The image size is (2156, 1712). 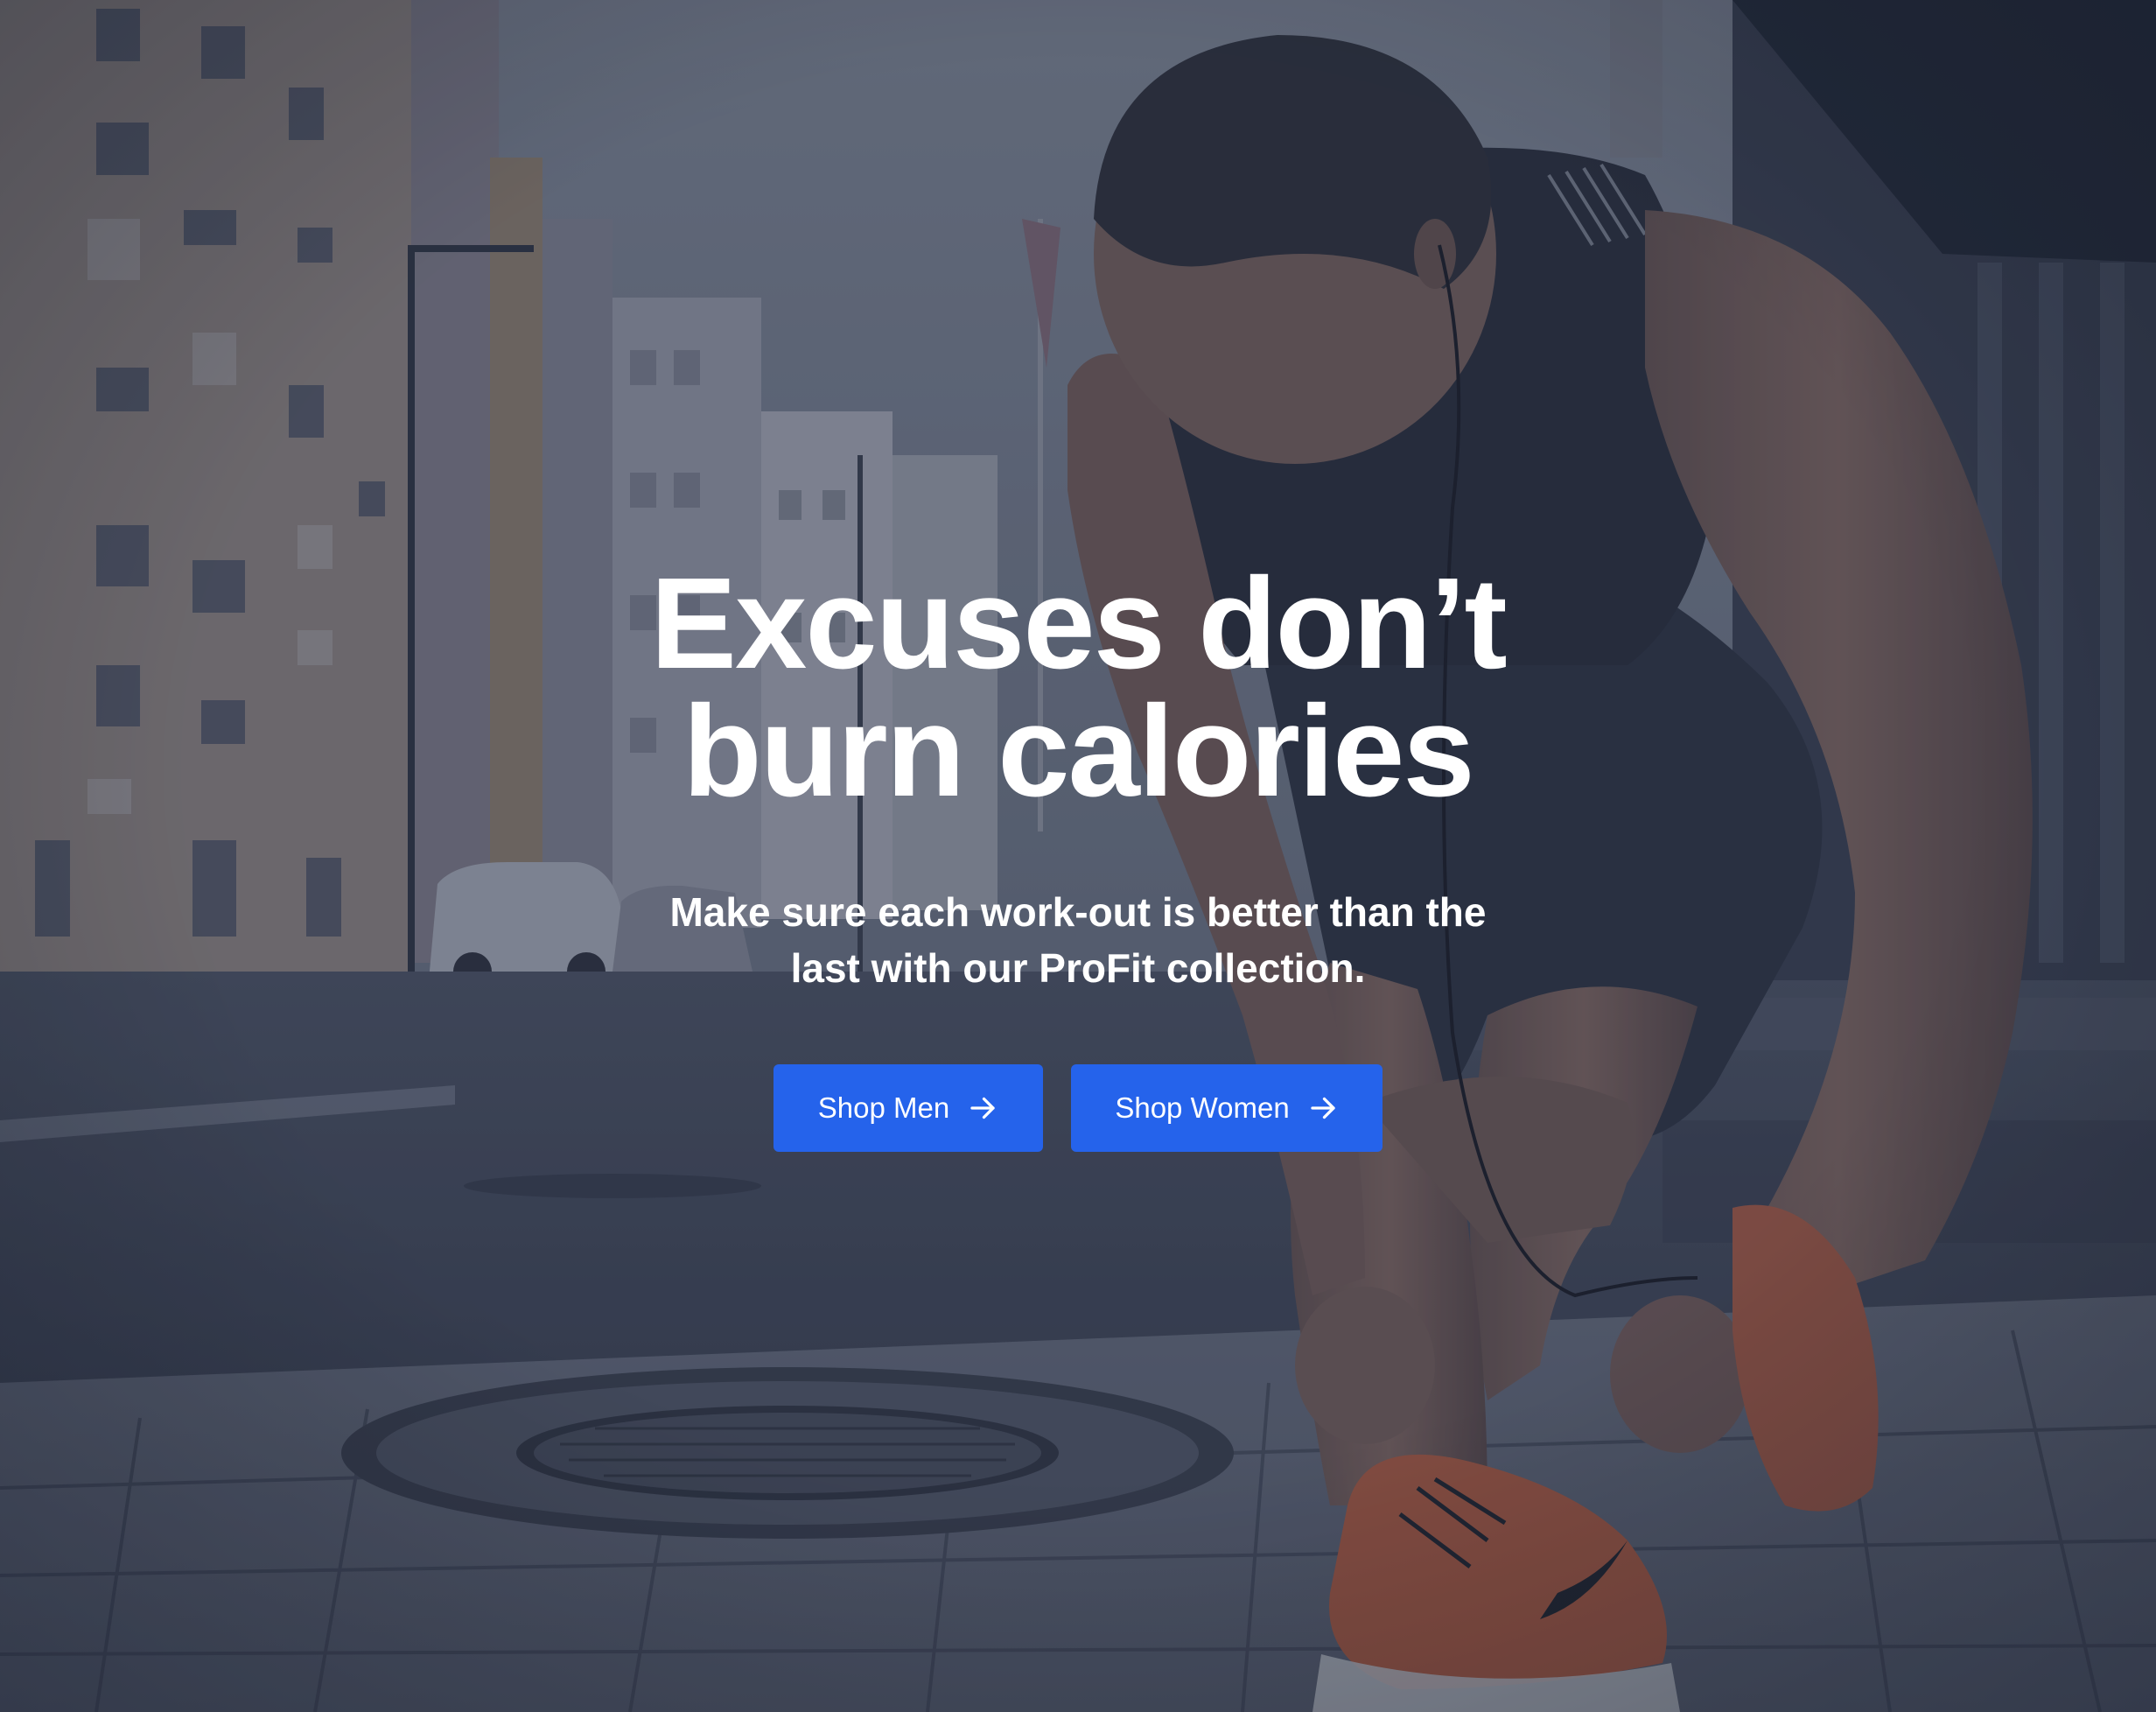 I want to click on hero-headline-line: Excuses don’t, so click(x=1078, y=623).